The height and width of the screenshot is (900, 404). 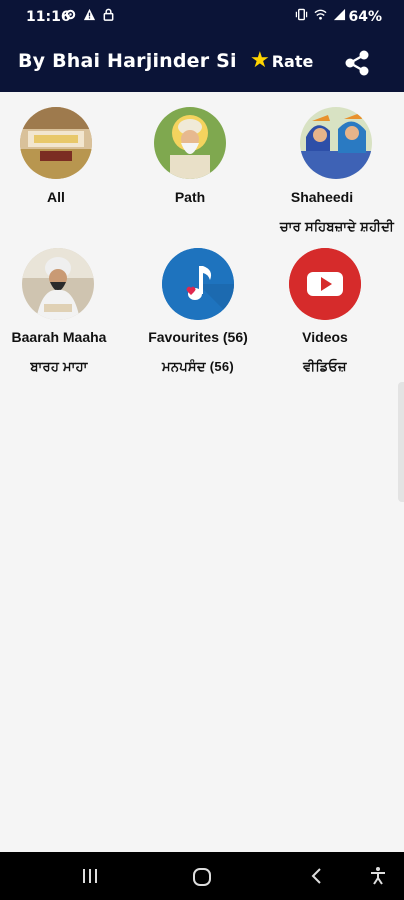 I want to click on path-thumbnail, so click(x=190, y=143).